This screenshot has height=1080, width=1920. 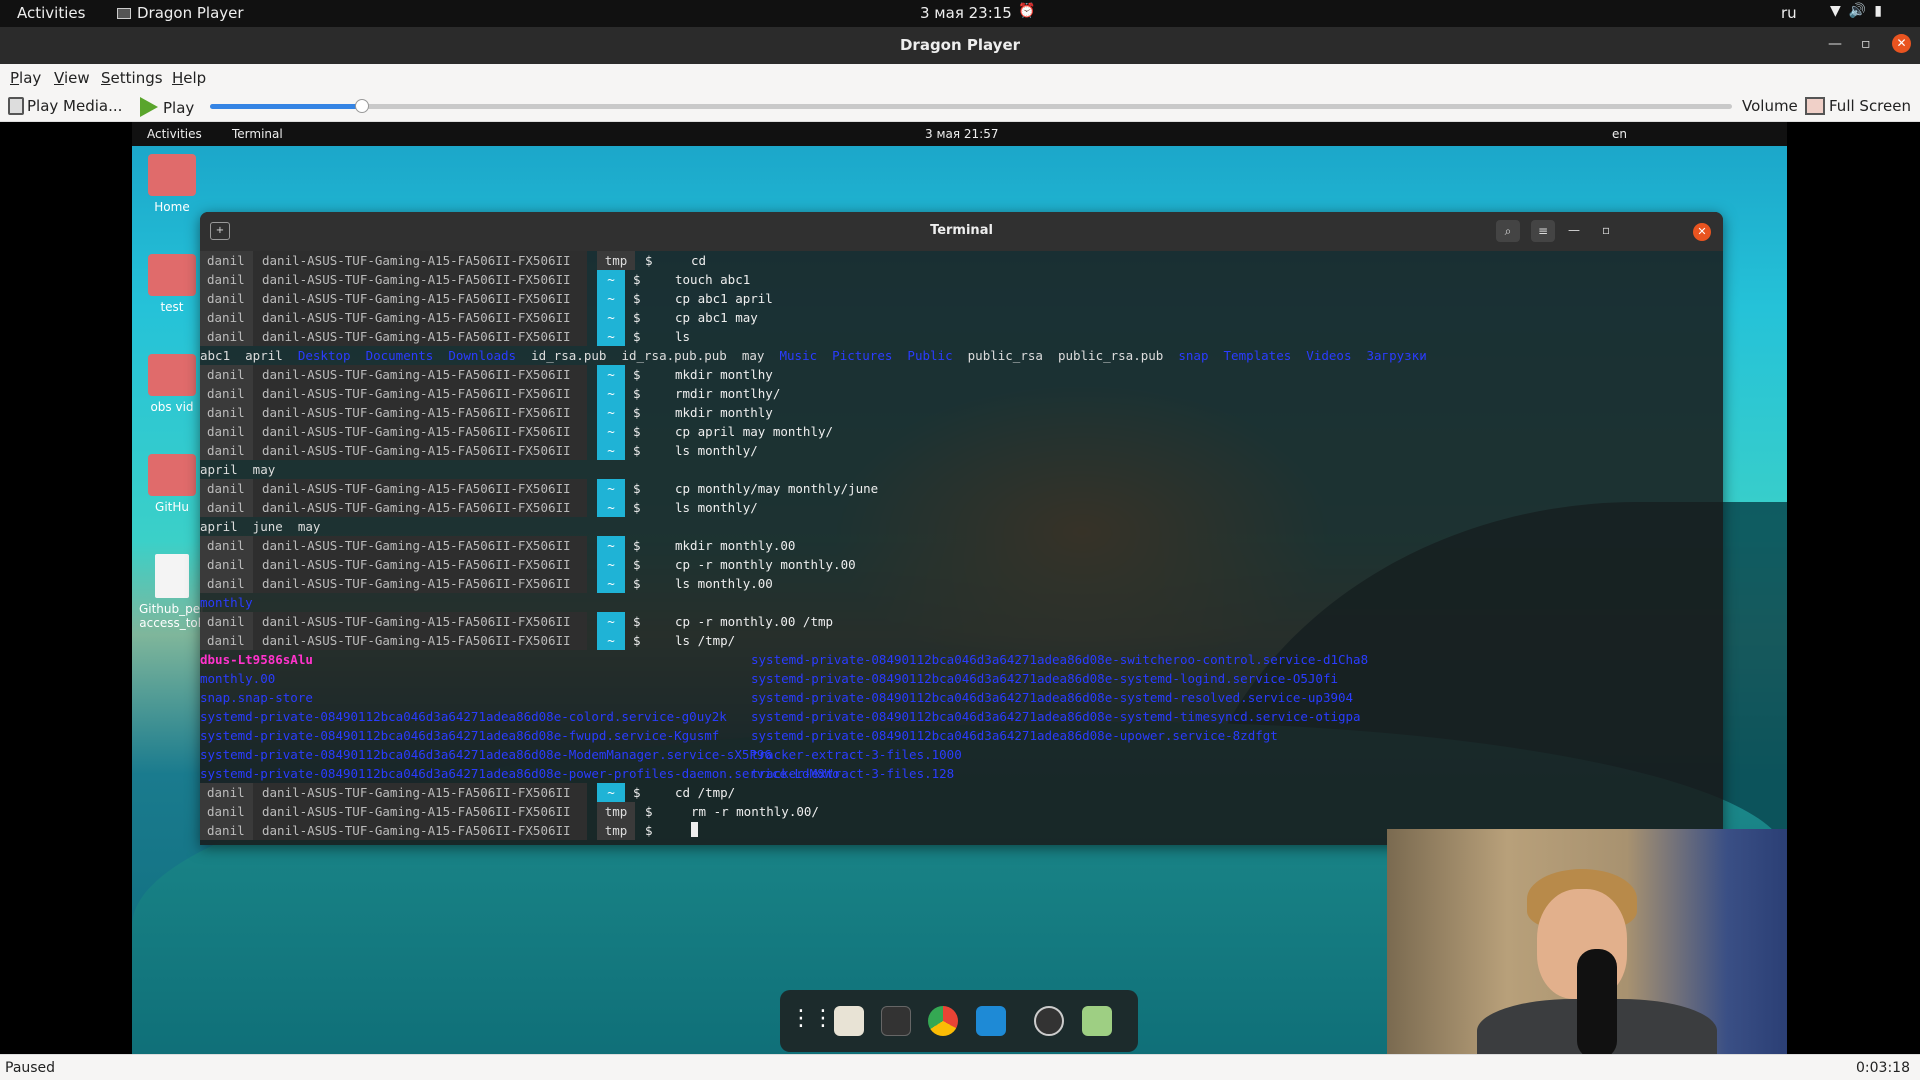 I want to click on focused-app-menu: Dragon Player, so click(x=180, y=13).